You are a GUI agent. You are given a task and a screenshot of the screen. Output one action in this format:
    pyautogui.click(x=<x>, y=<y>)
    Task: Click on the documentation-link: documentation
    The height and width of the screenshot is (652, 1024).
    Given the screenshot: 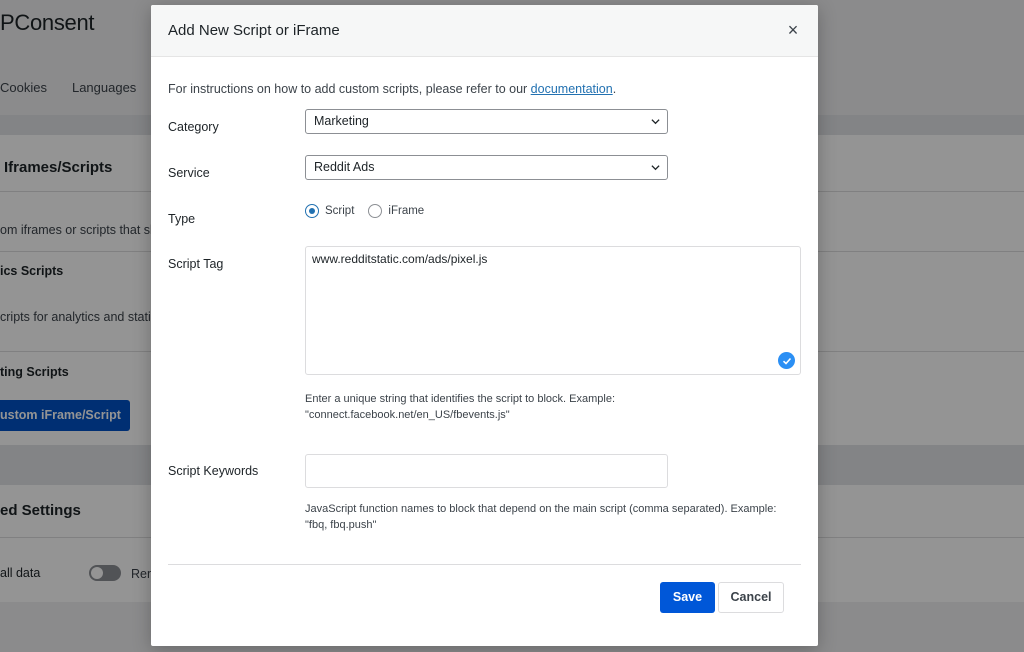 What is the action you would take?
    pyautogui.click(x=572, y=89)
    